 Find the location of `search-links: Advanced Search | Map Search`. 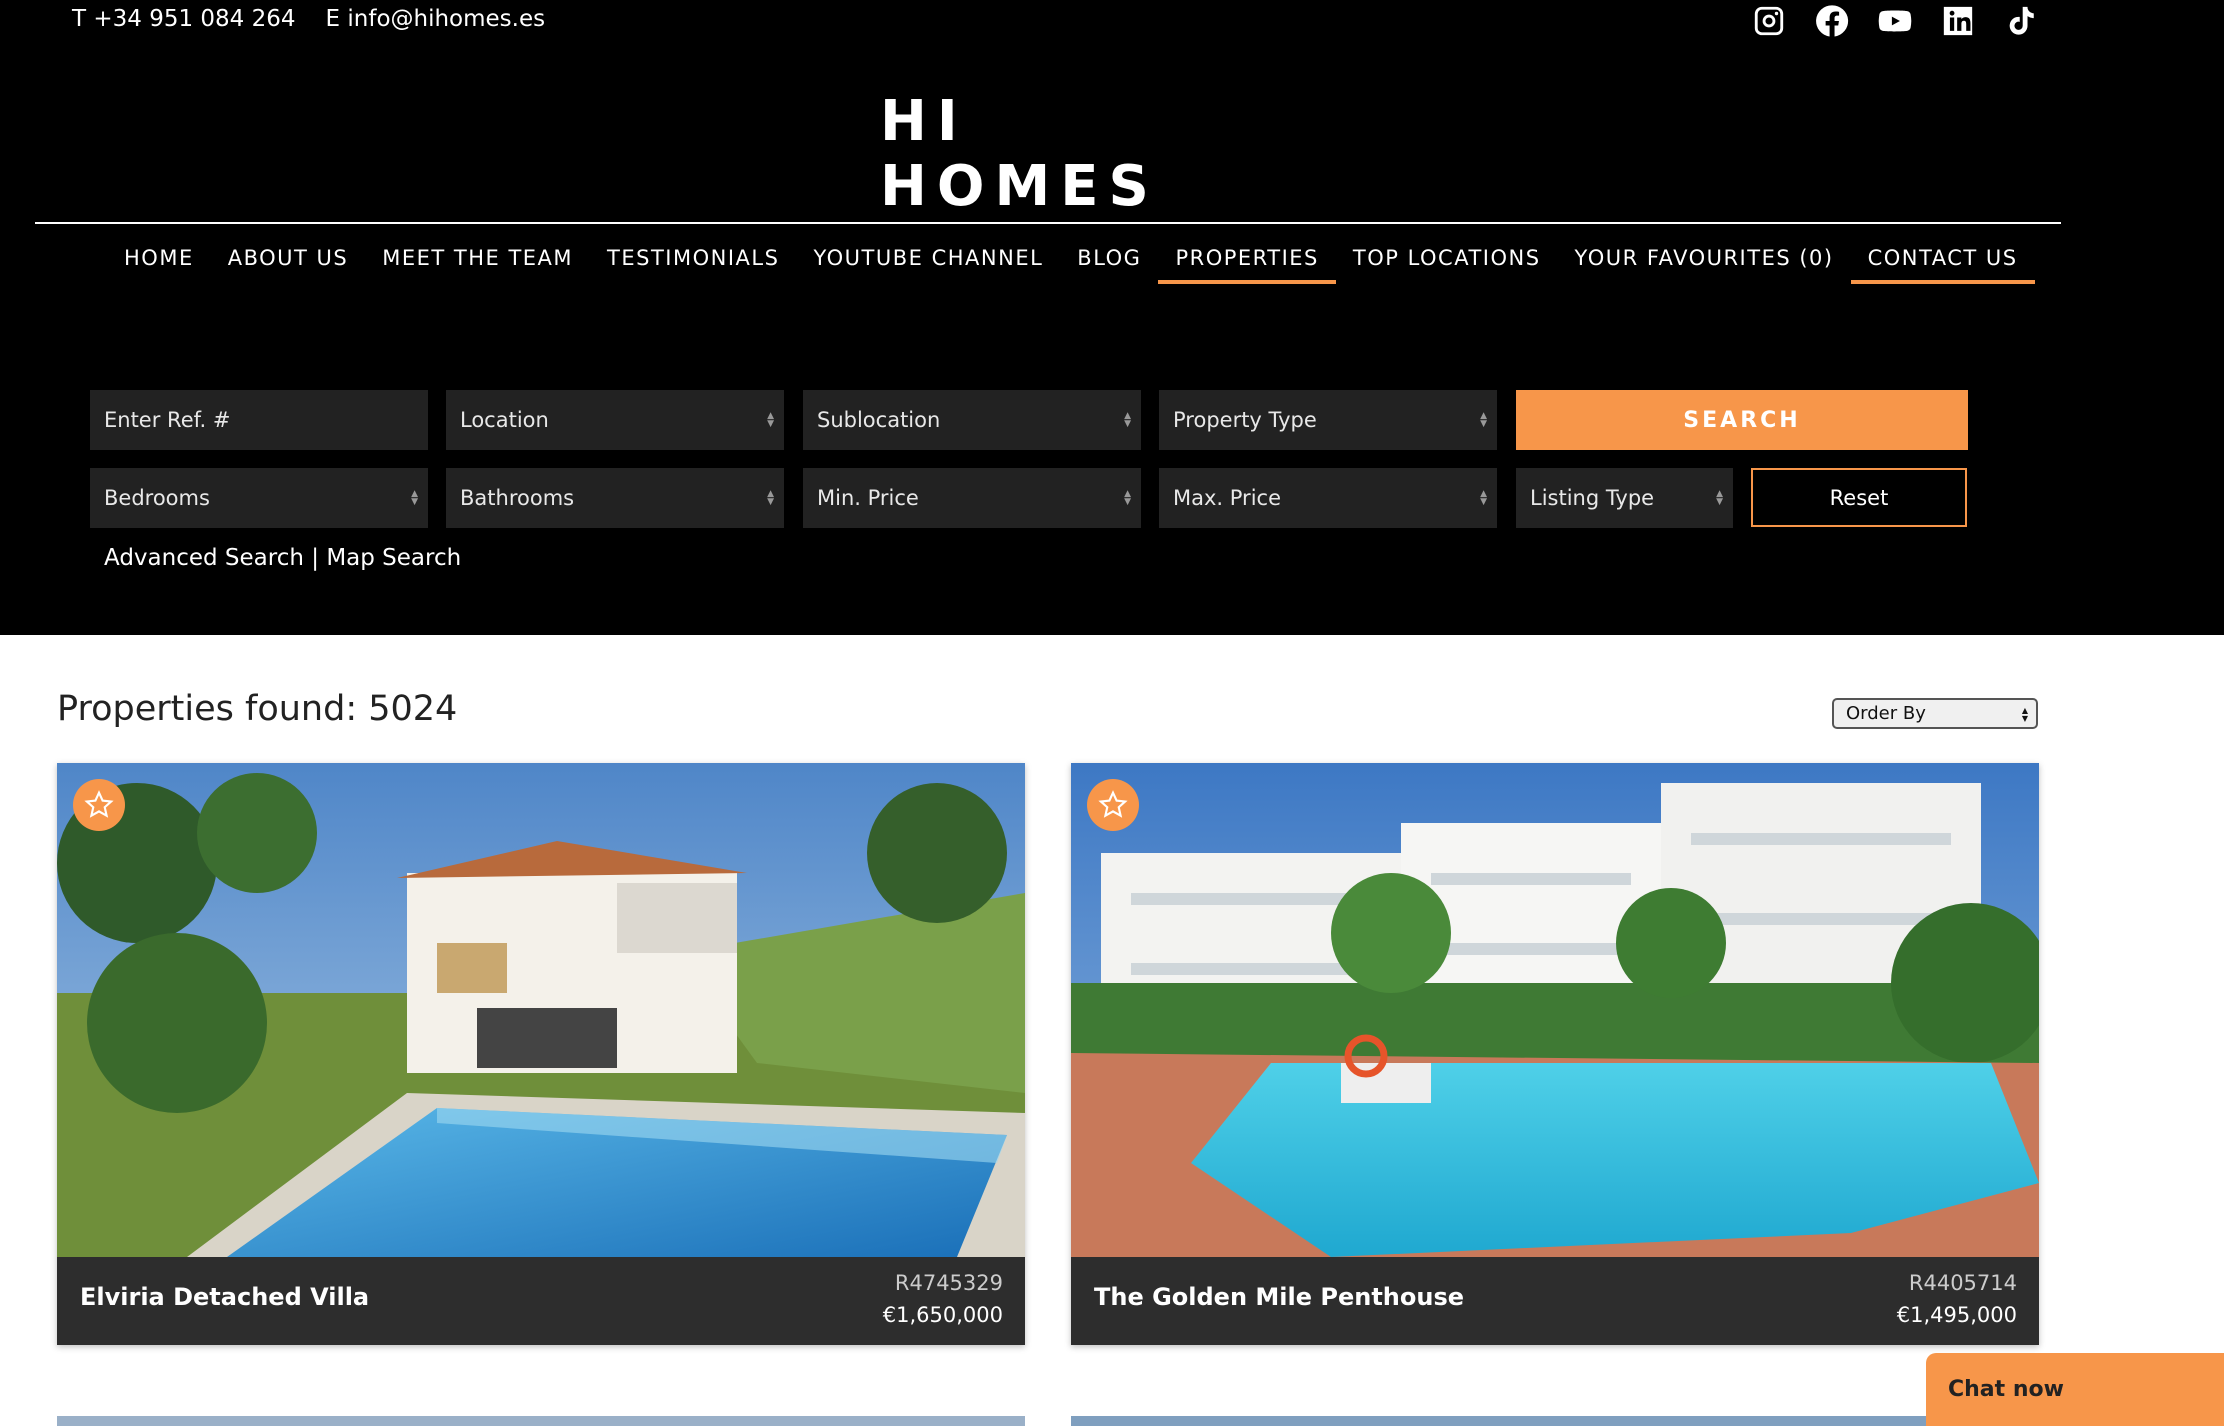

search-links: Advanced Search | Map Search is located at coordinates (282, 558).